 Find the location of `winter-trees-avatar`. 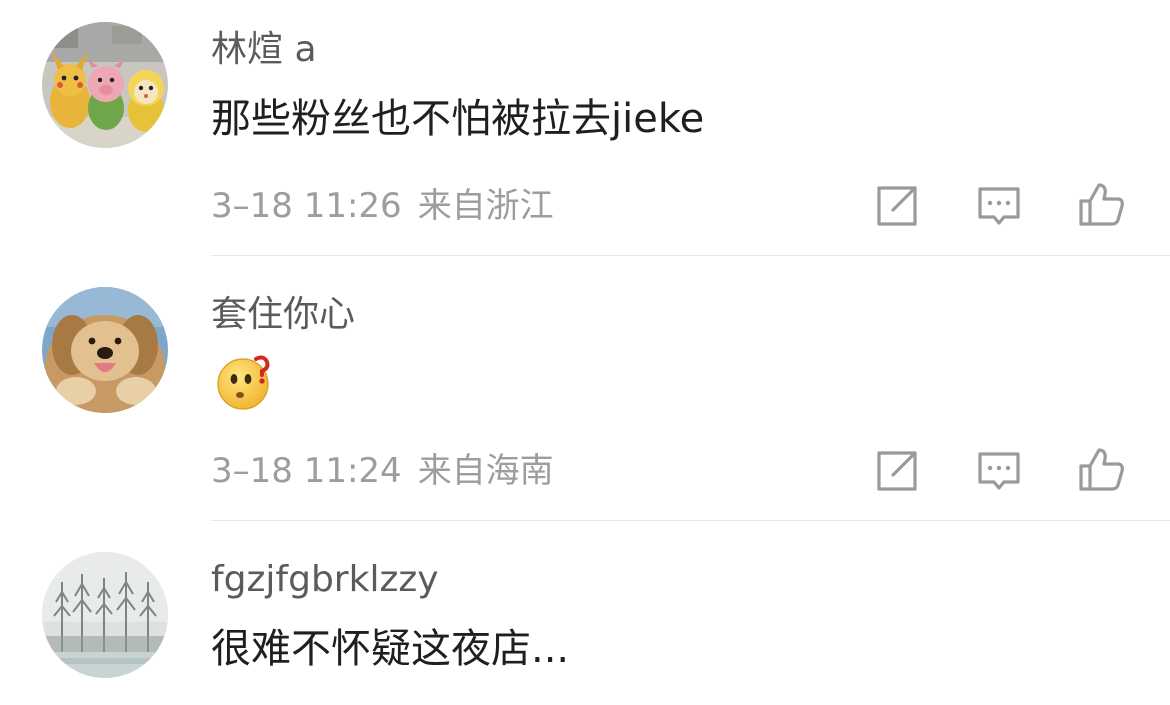

winter-trees-avatar is located at coordinates (105, 615).